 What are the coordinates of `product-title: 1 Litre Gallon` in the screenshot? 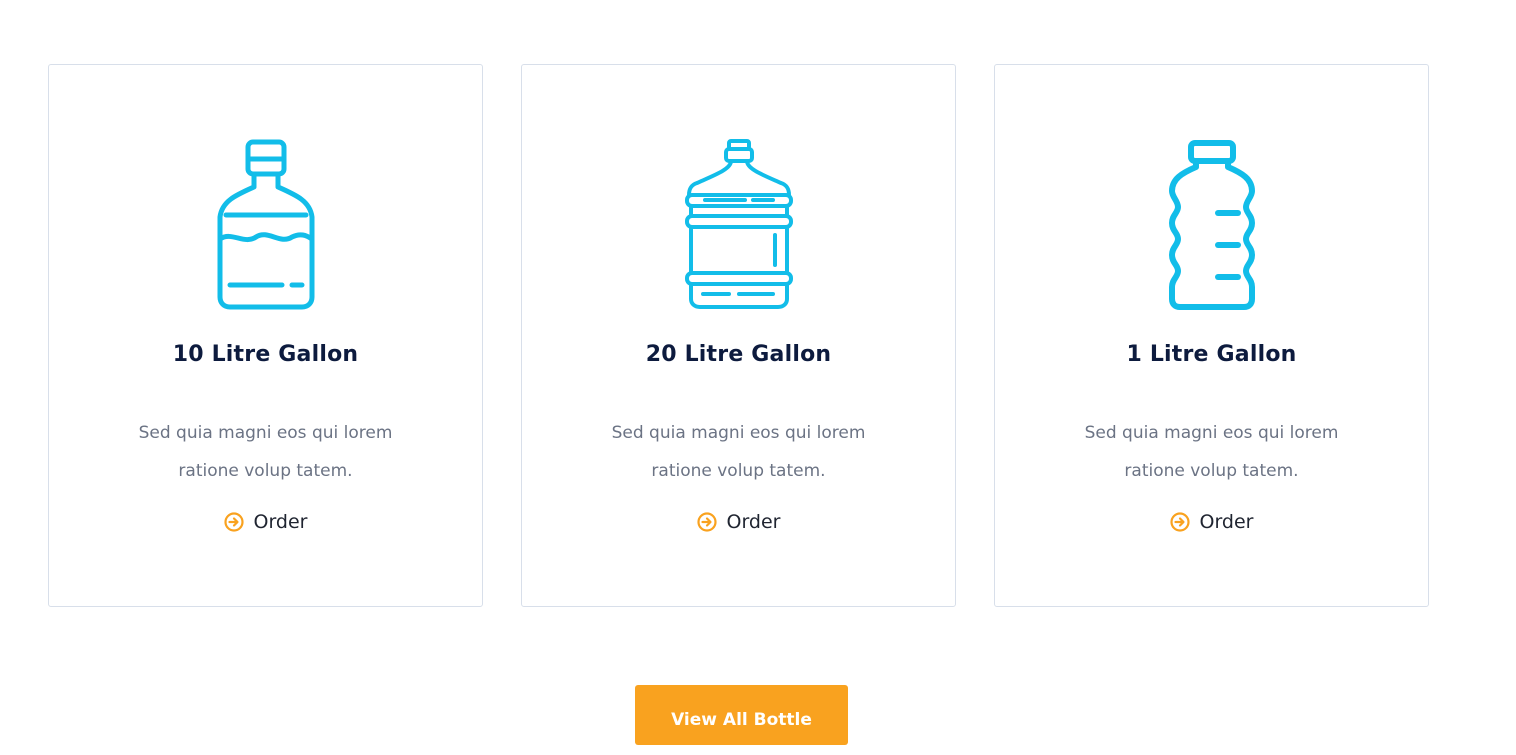 It's located at (1211, 354).